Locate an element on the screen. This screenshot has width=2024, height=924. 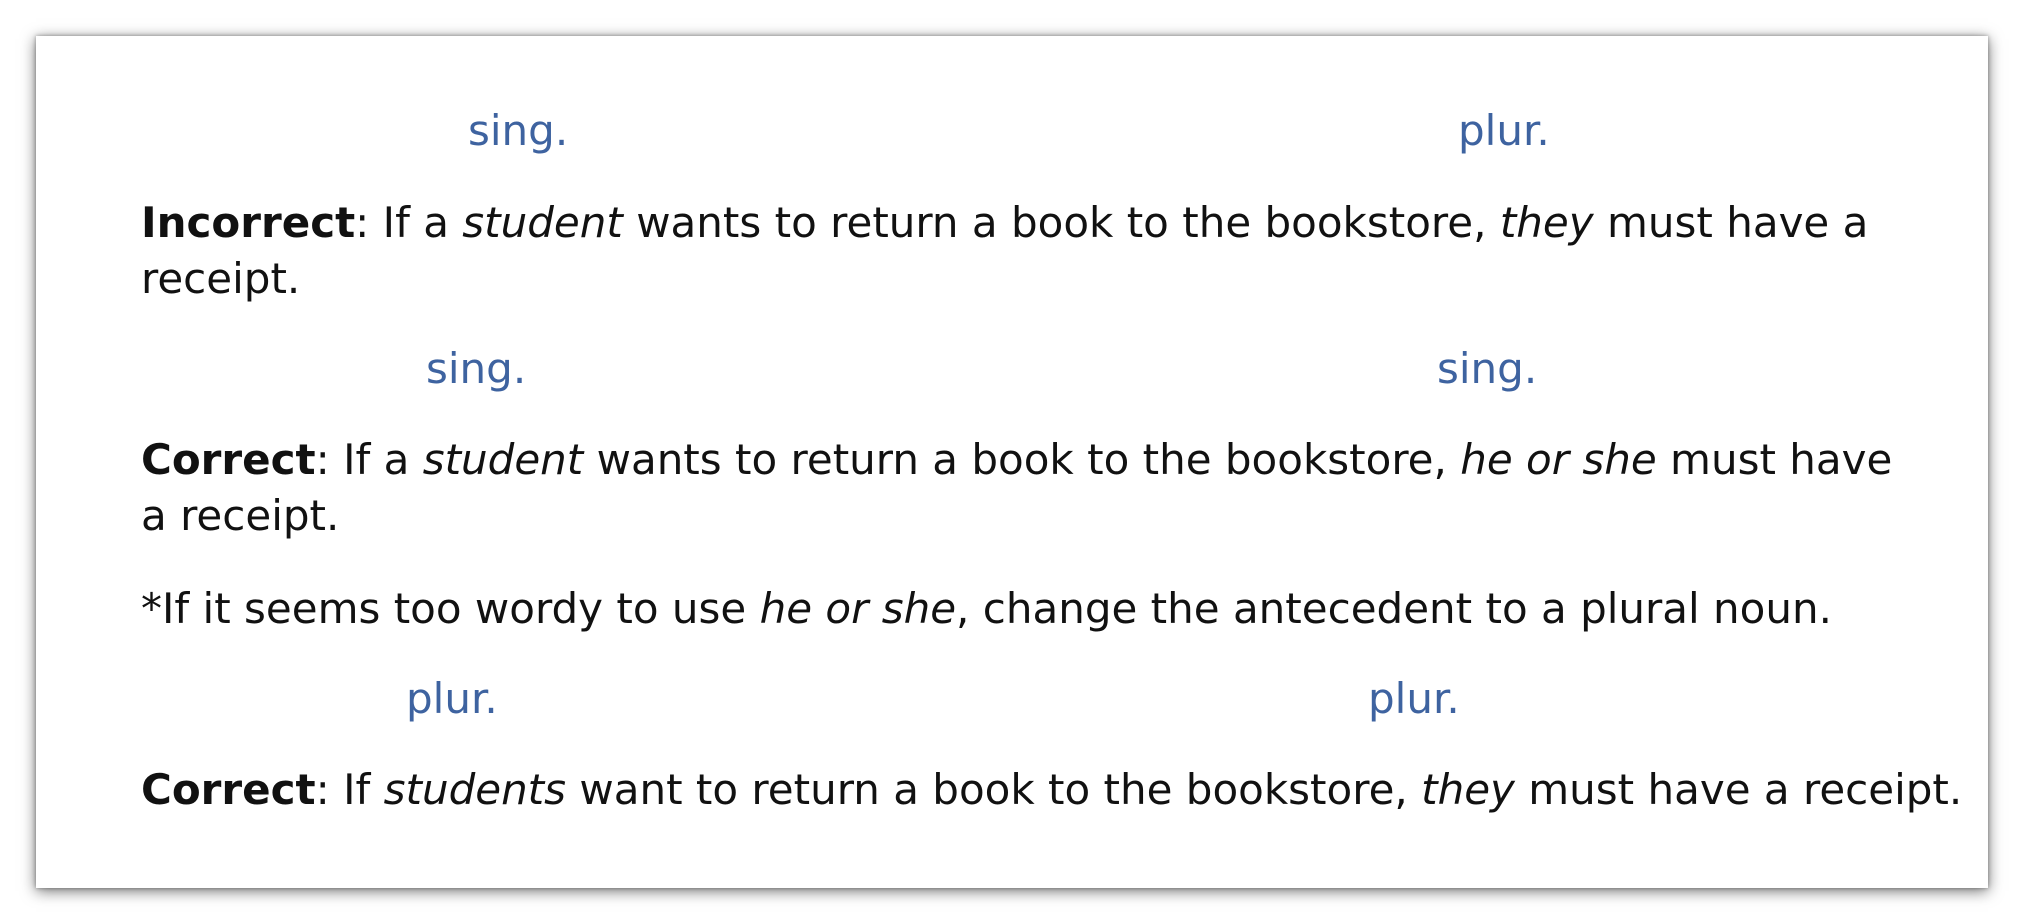
annotation-ex3-antecedent: plur. is located at coordinates (452, 698).